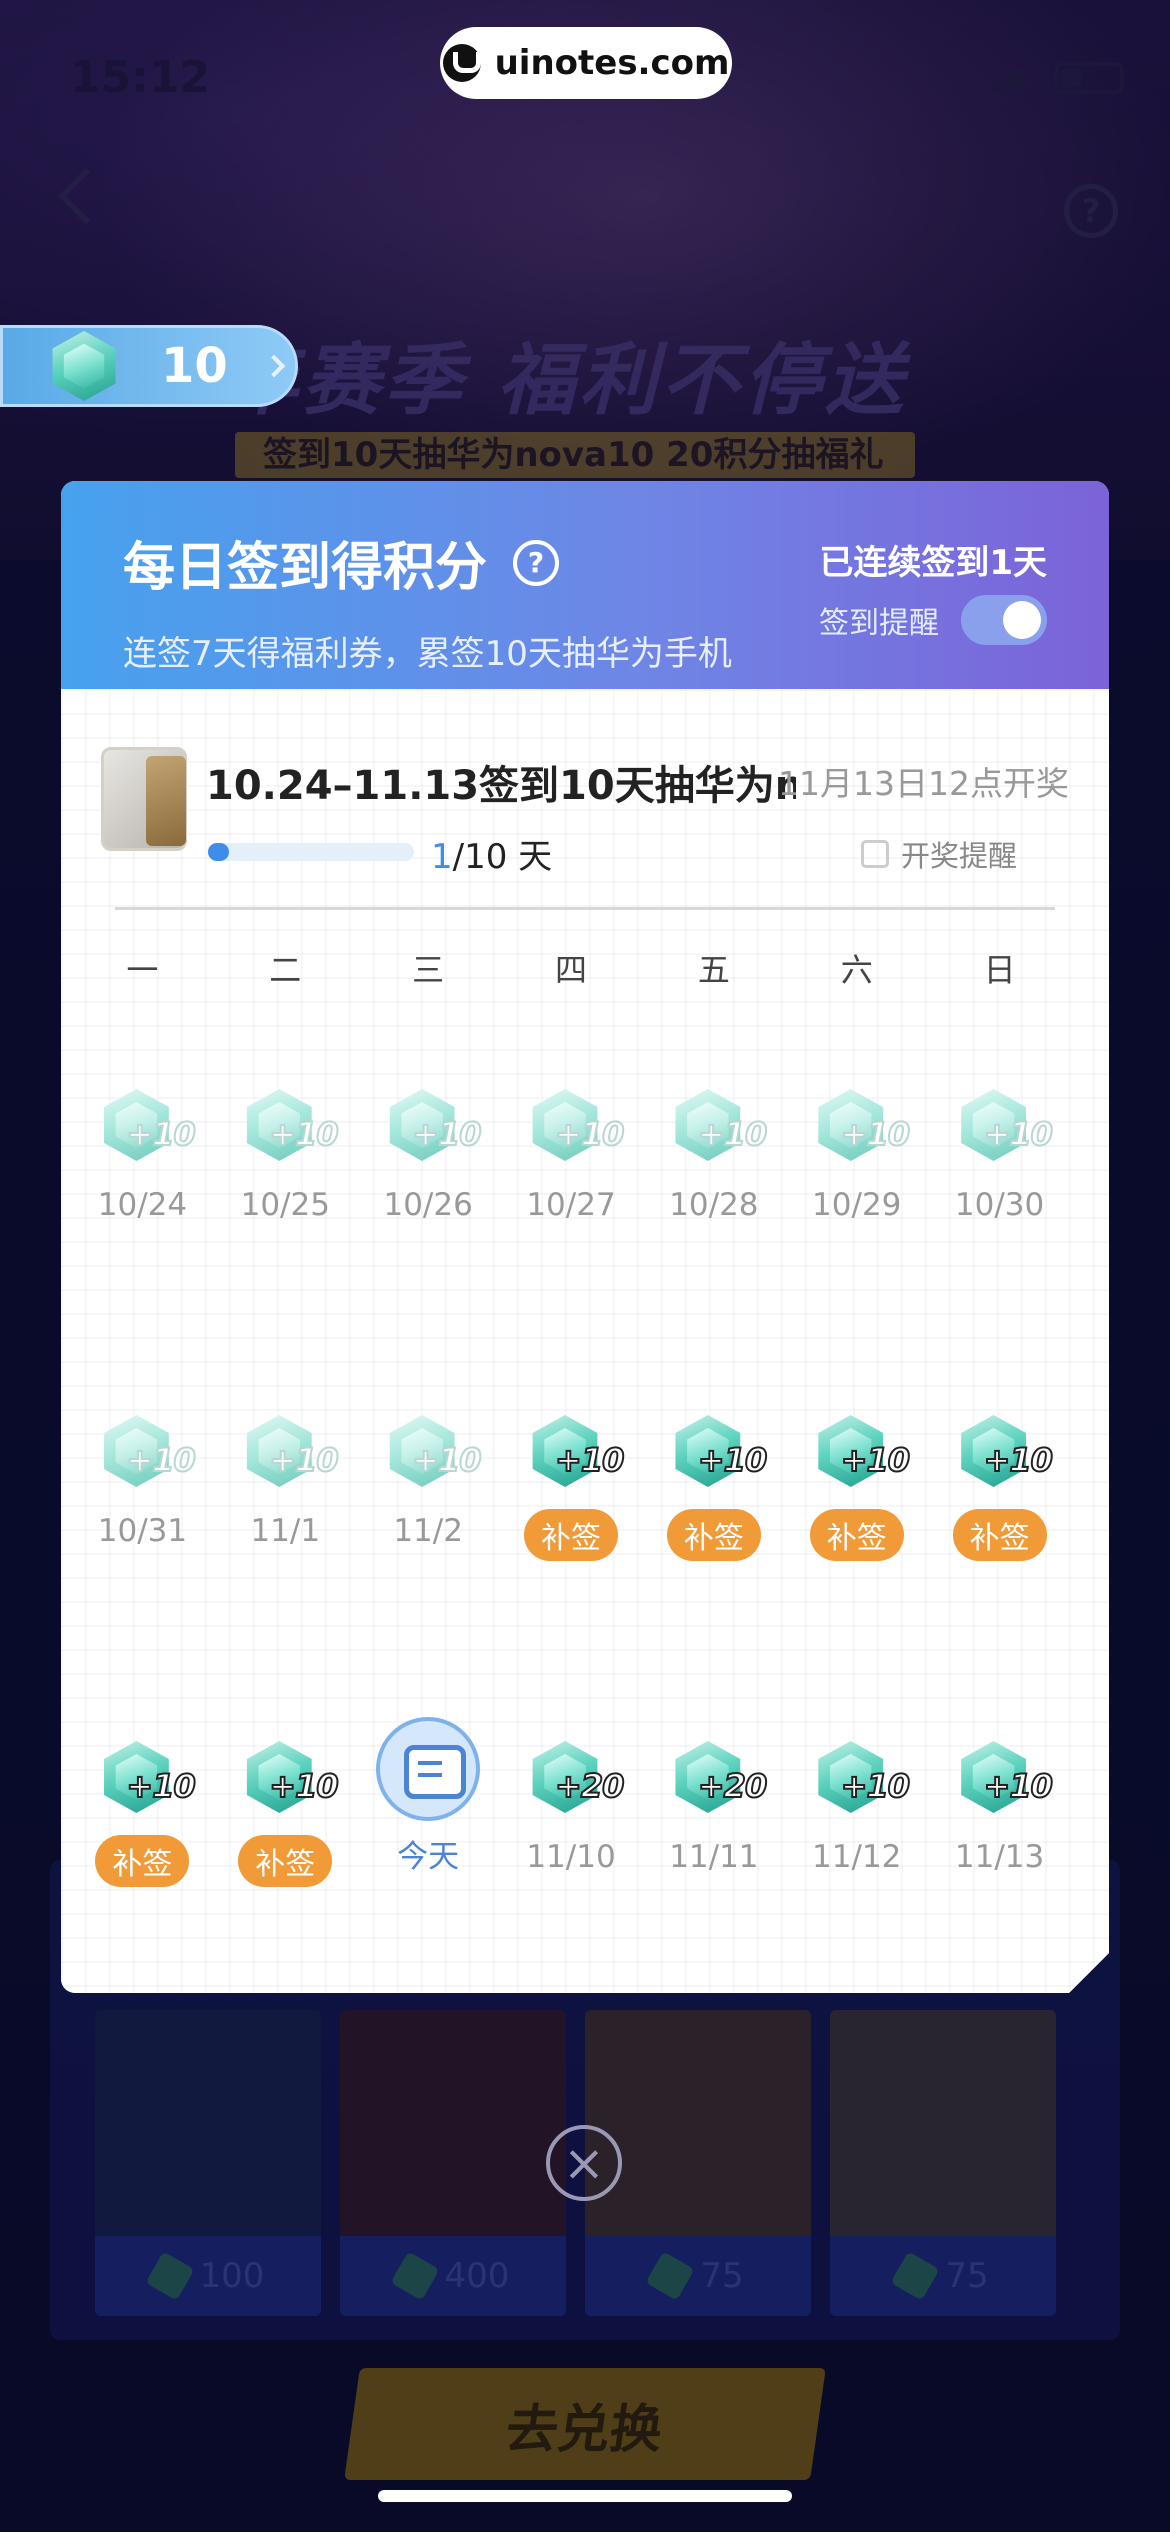 This screenshot has width=1170, height=2532. I want to click on points-balance: 10, so click(149, 366).